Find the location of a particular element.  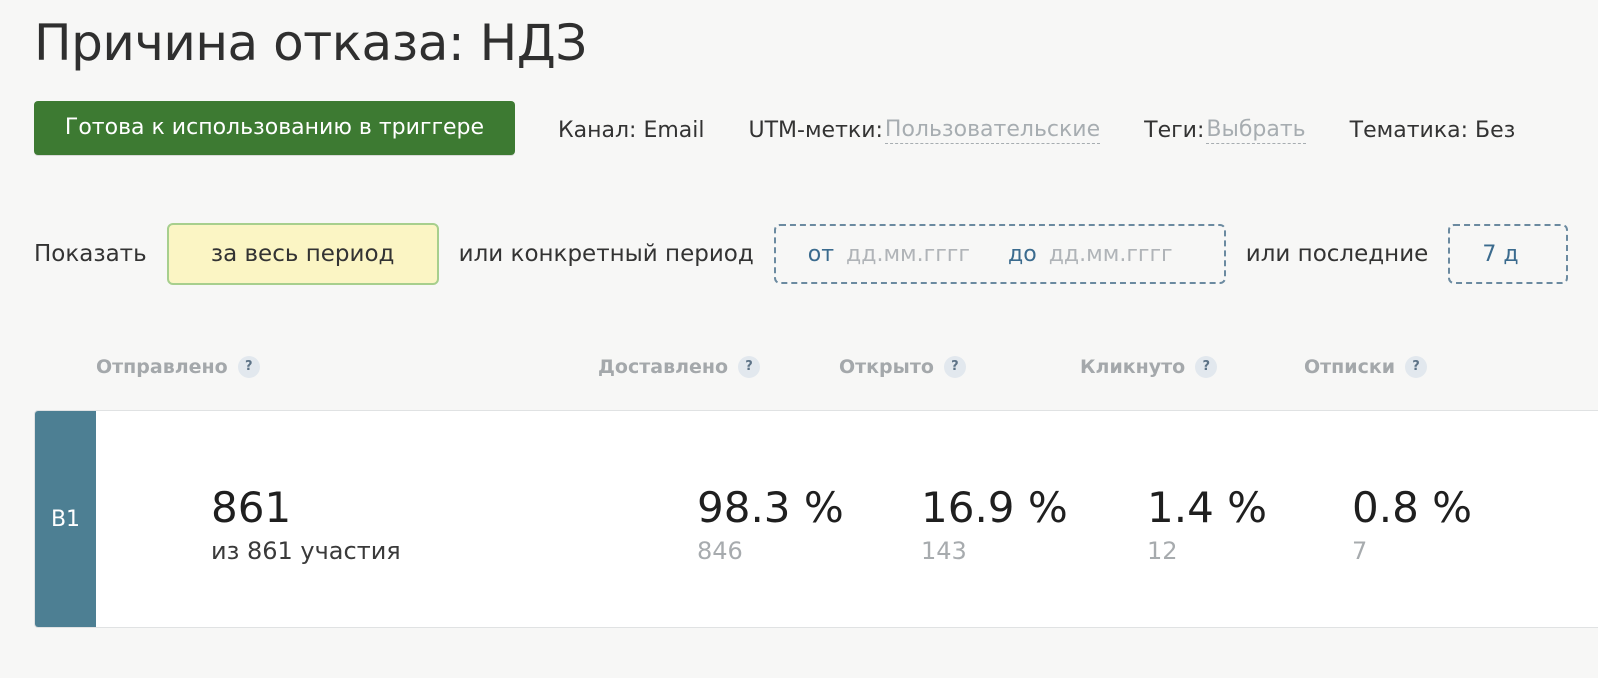

sent-column-header: Отправлено ? is located at coordinates (178, 367).